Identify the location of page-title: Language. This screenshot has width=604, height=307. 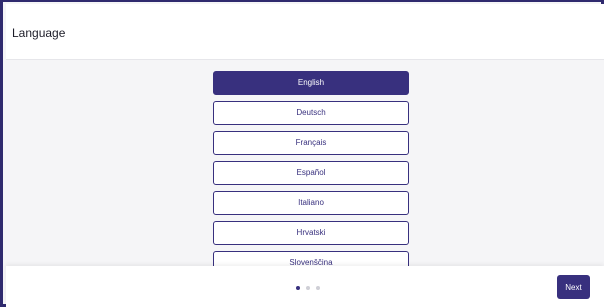
(39, 33).